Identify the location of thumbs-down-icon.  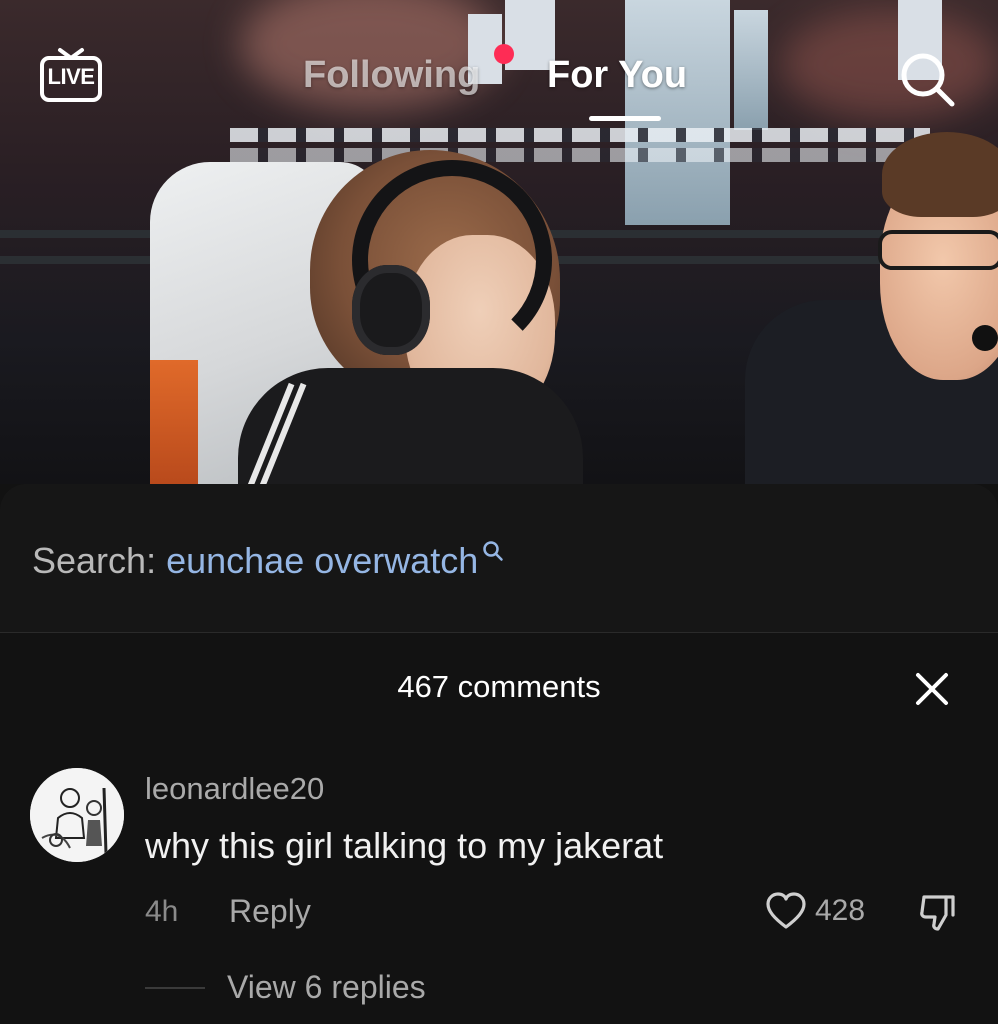
(937, 913).